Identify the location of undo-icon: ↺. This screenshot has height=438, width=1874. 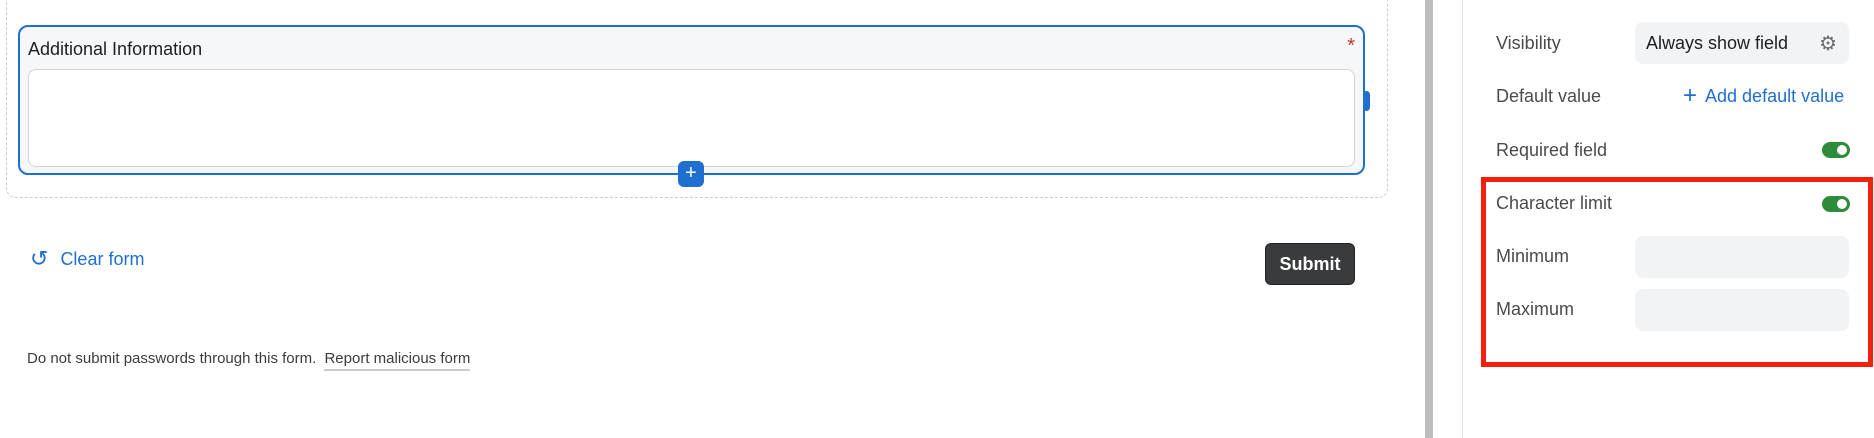
(39, 258).